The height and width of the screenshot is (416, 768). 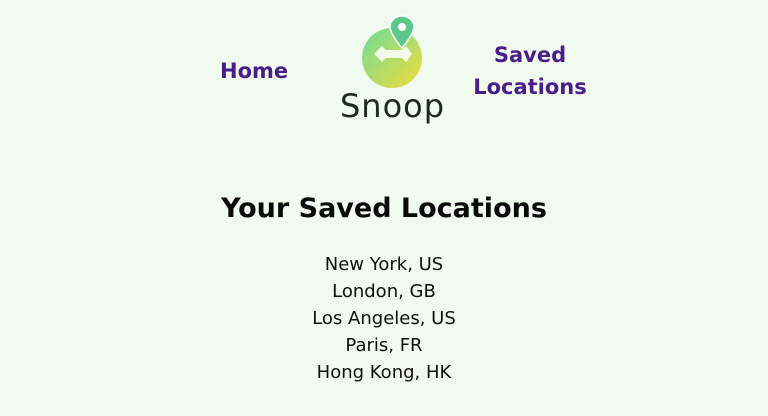 What do you see at coordinates (392, 106) in the screenshot?
I see `logo-text: Snoop` at bounding box center [392, 106].